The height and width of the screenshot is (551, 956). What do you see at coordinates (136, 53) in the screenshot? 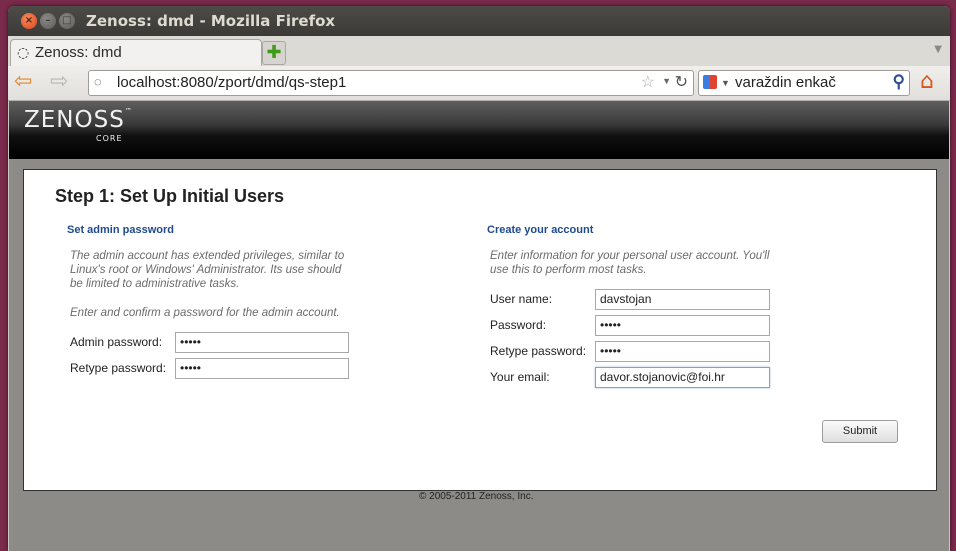
I see `tab-zenoss: ◌ Zenoss: dmd` at bounding box center [136, 53].